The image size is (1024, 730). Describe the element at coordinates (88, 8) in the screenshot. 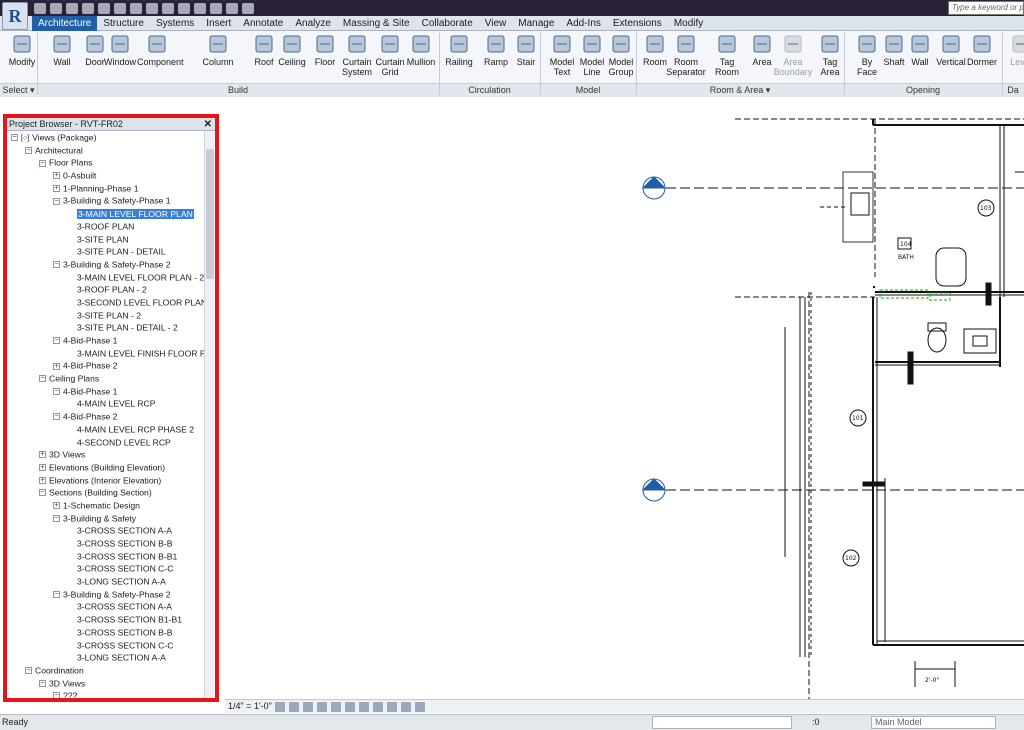

I see `undo-icon` at that location.